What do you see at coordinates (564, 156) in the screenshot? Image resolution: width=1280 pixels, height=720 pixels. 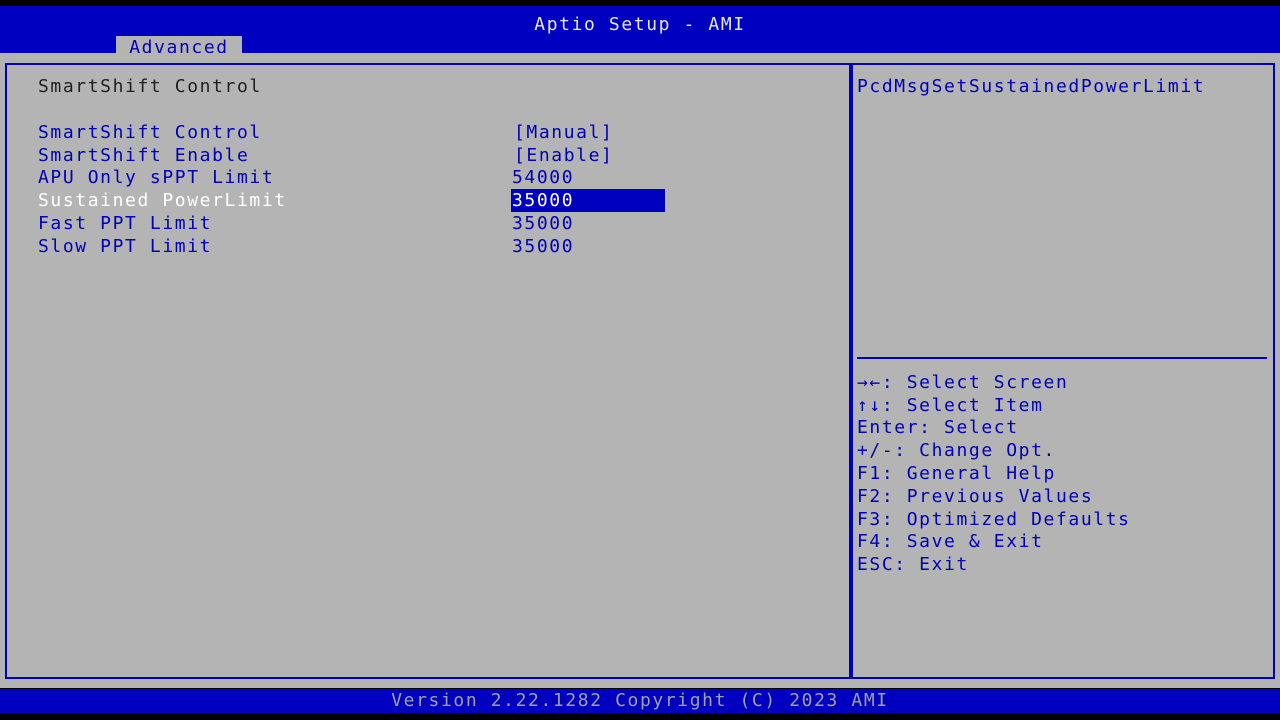 I see `setting-value-smartshift-enable: [Enable]` at bounding box center [564, 156].